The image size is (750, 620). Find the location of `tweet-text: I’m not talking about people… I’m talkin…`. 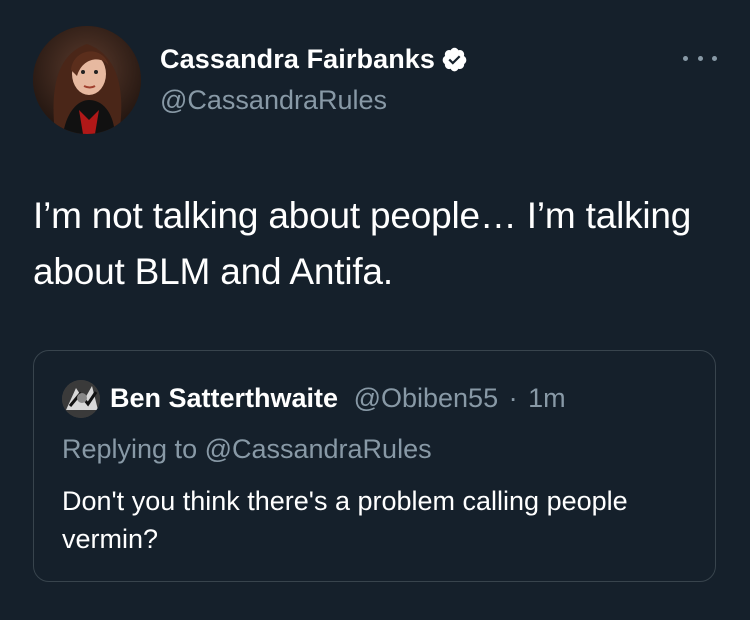

tweet-text: I’m not talking about people… I’m talkin… is located at coordinates (362, 243).